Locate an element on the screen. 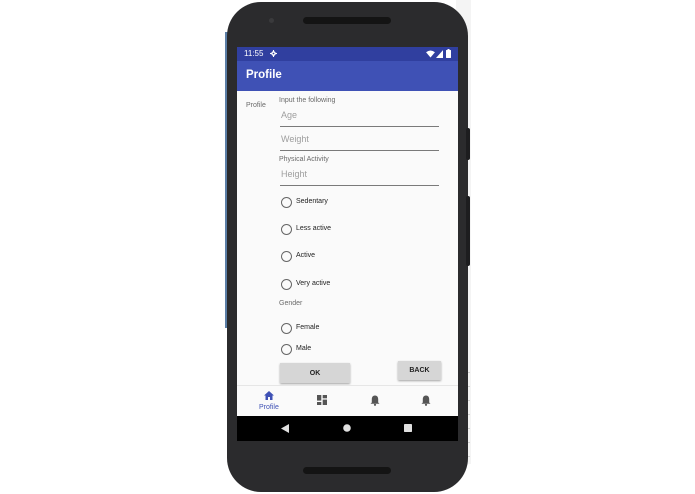  nav-label-profile: Profile is located at coordinates (269, 407).